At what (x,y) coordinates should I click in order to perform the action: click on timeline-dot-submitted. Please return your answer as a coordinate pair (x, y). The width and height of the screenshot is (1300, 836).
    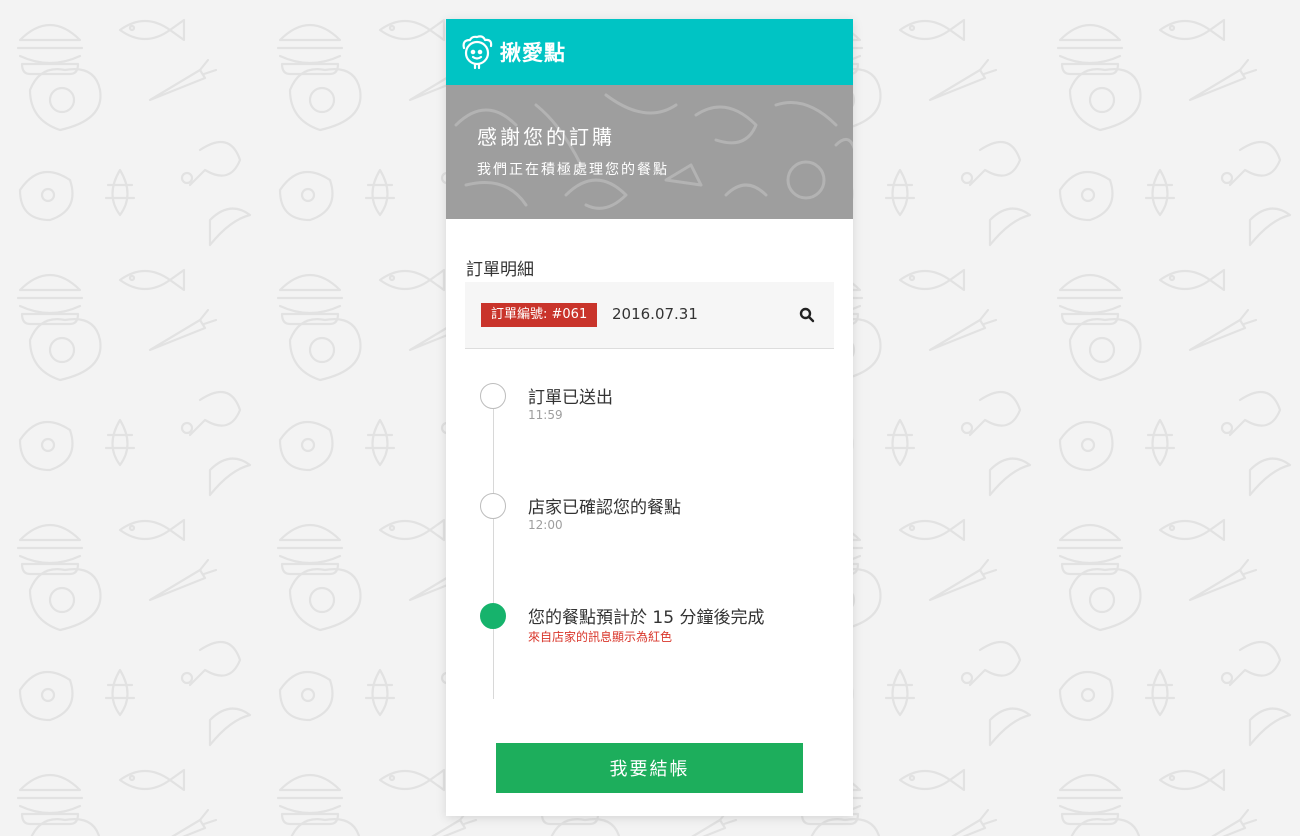
    Looking at the image, I should click on (493, 396).